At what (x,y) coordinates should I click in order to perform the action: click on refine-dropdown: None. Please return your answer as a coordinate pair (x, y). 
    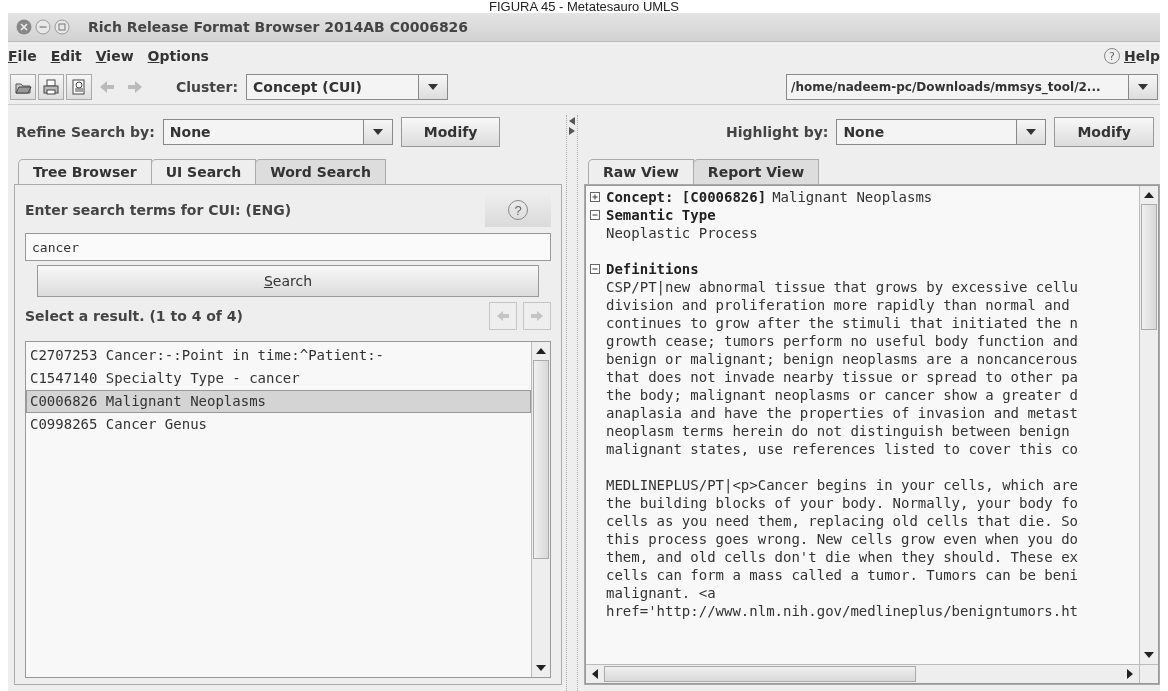
    Looking at the image, I should click on (277, 132).